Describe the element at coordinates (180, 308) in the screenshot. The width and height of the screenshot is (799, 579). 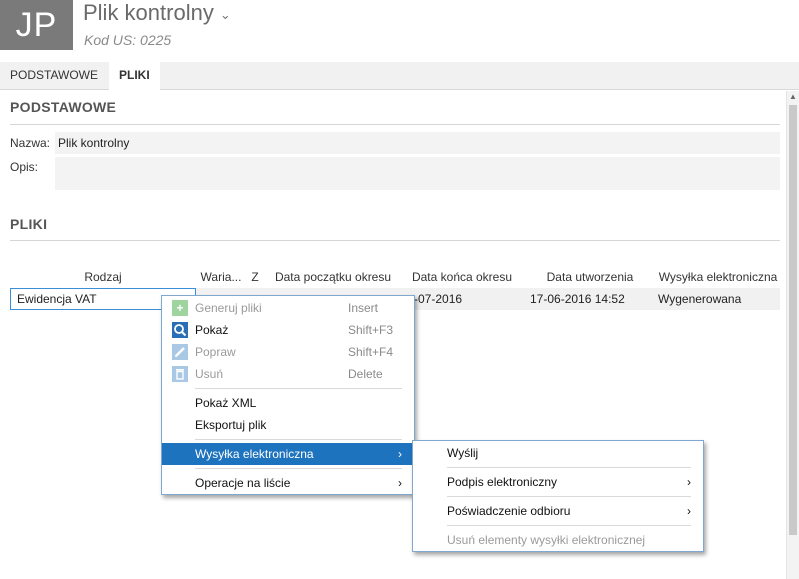
I see `plus-icon: +` at that location.